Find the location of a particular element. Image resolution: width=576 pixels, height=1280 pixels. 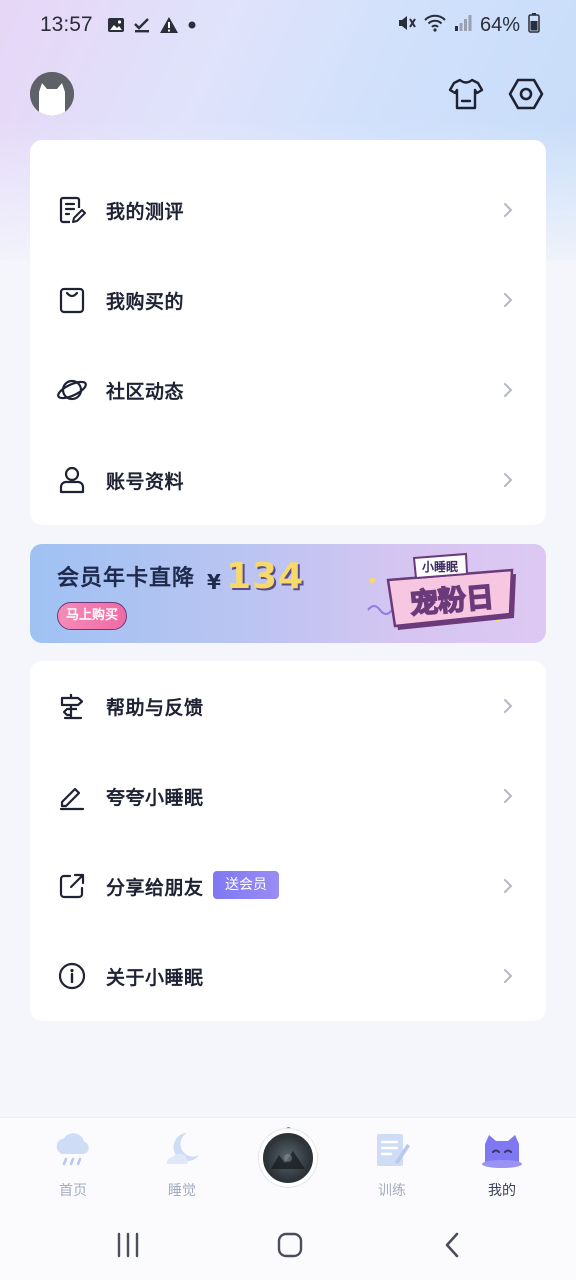

signpost-icon is located at coordinates (72, 706).